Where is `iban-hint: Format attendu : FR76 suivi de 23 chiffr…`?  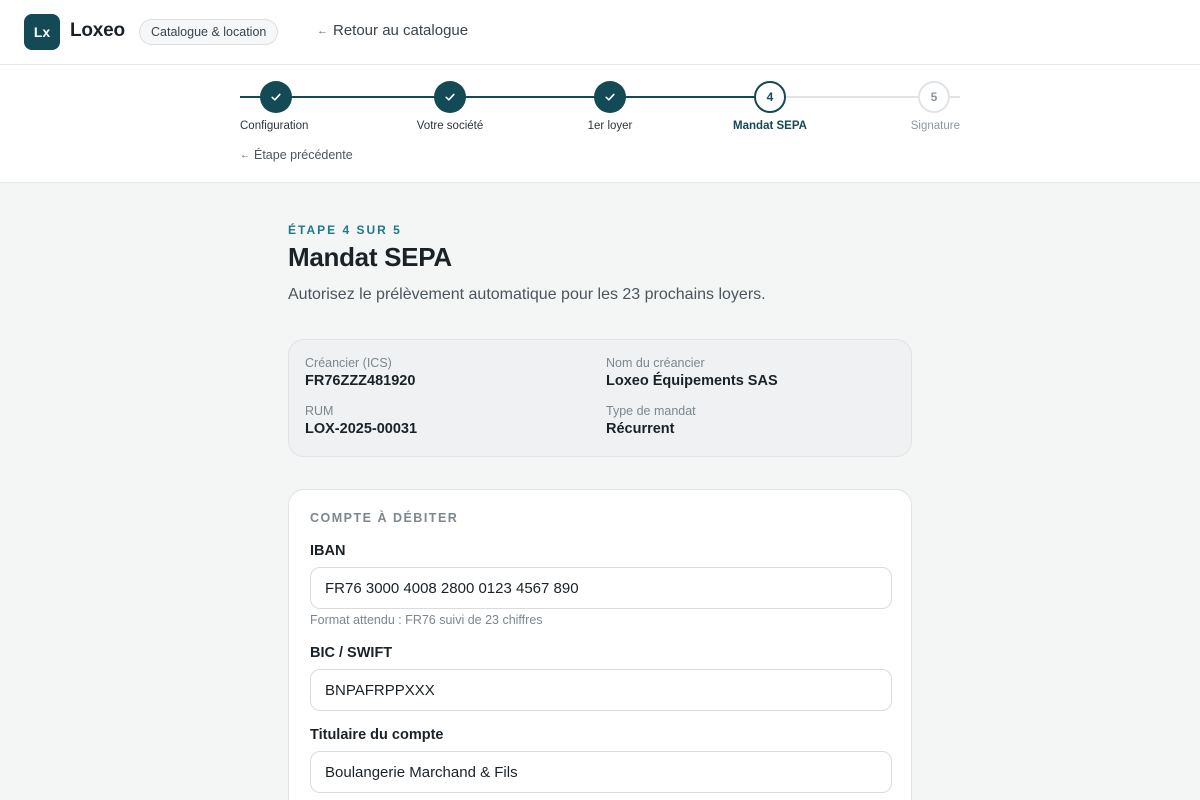
iban-hint: Format attendu : FR76 suivi de 23 chiffr… is located at coordinates (426, 620).